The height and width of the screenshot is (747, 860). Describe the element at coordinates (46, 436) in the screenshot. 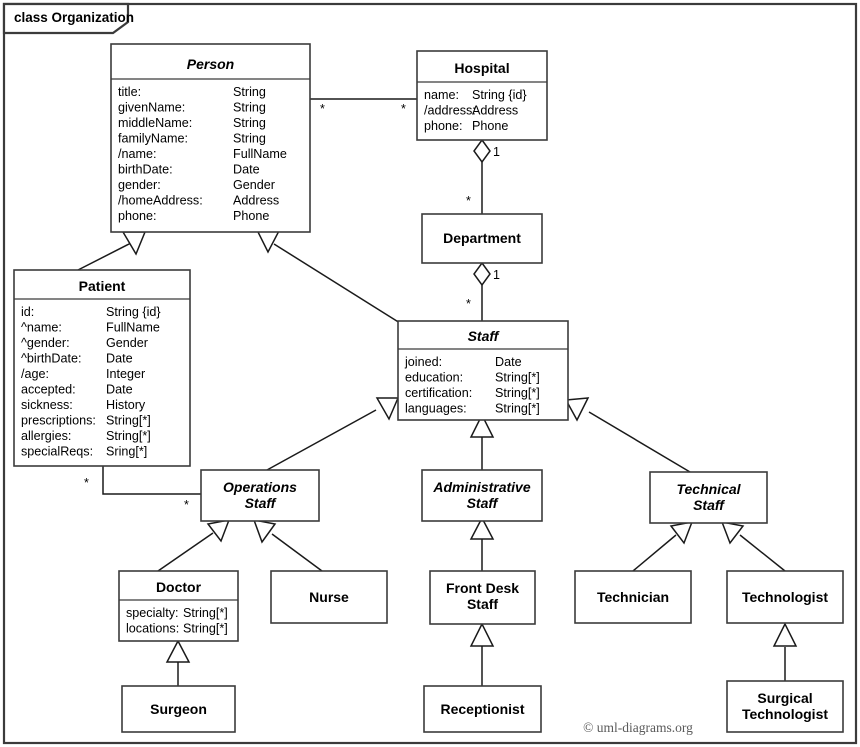

I see `attr-name: allergies:` at that location.